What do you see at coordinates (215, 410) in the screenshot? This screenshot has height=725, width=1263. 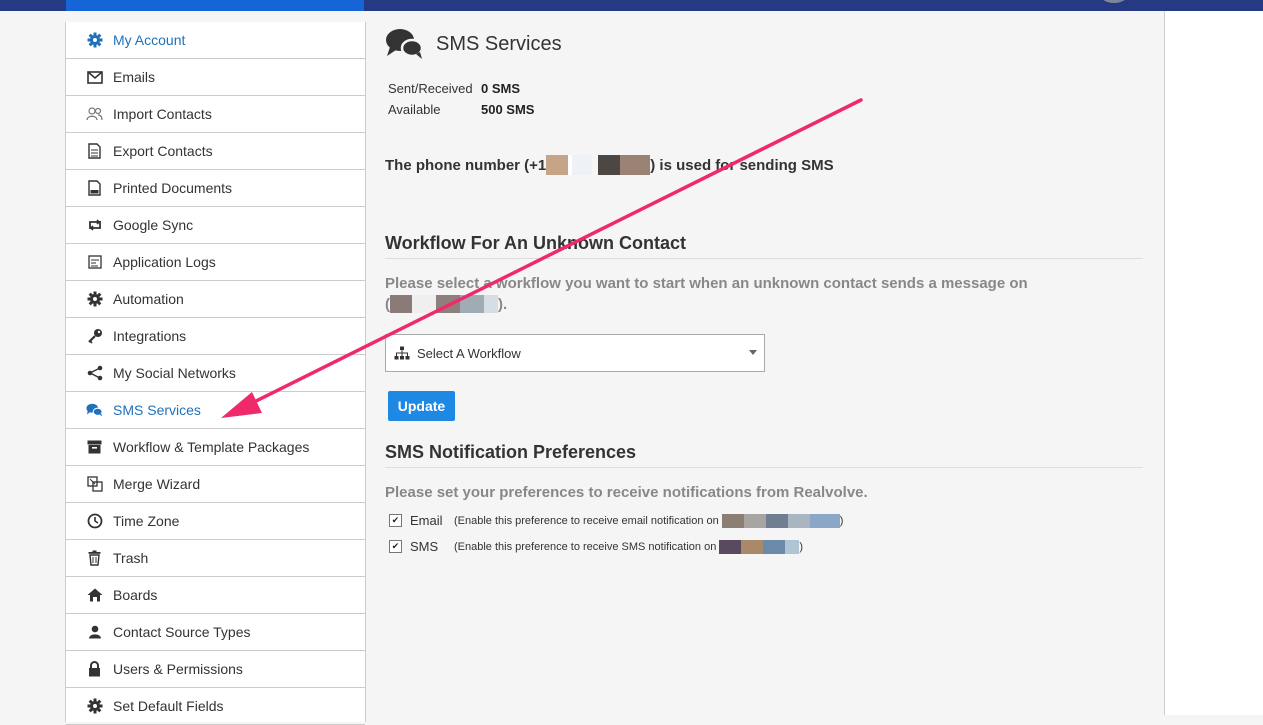 I see `sidebar-item-sms-services: SMS Services` at bounding box center [215, 410].